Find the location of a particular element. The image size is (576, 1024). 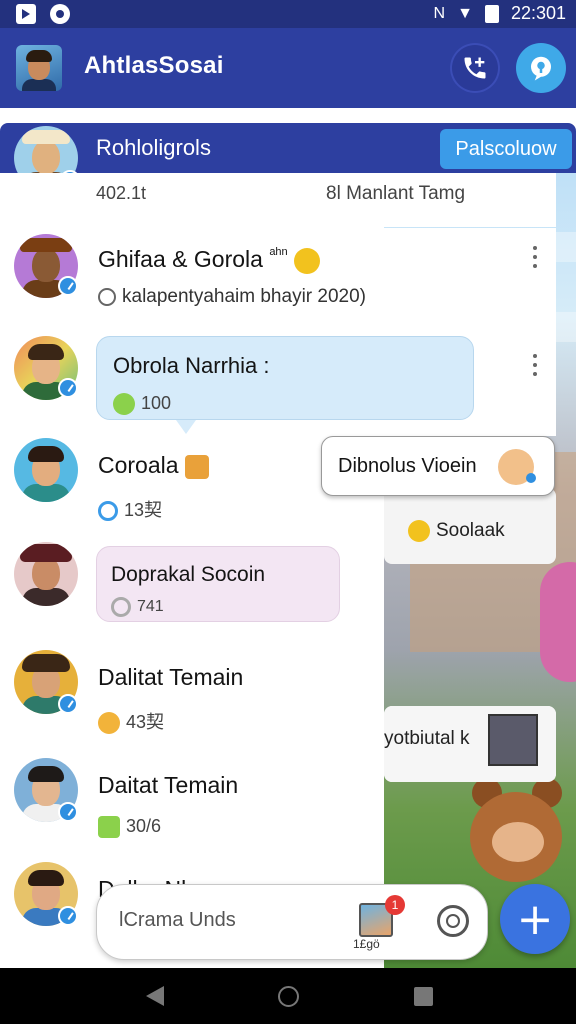

app-bar: AhtlasSosai is located at coordinates (288, 68).